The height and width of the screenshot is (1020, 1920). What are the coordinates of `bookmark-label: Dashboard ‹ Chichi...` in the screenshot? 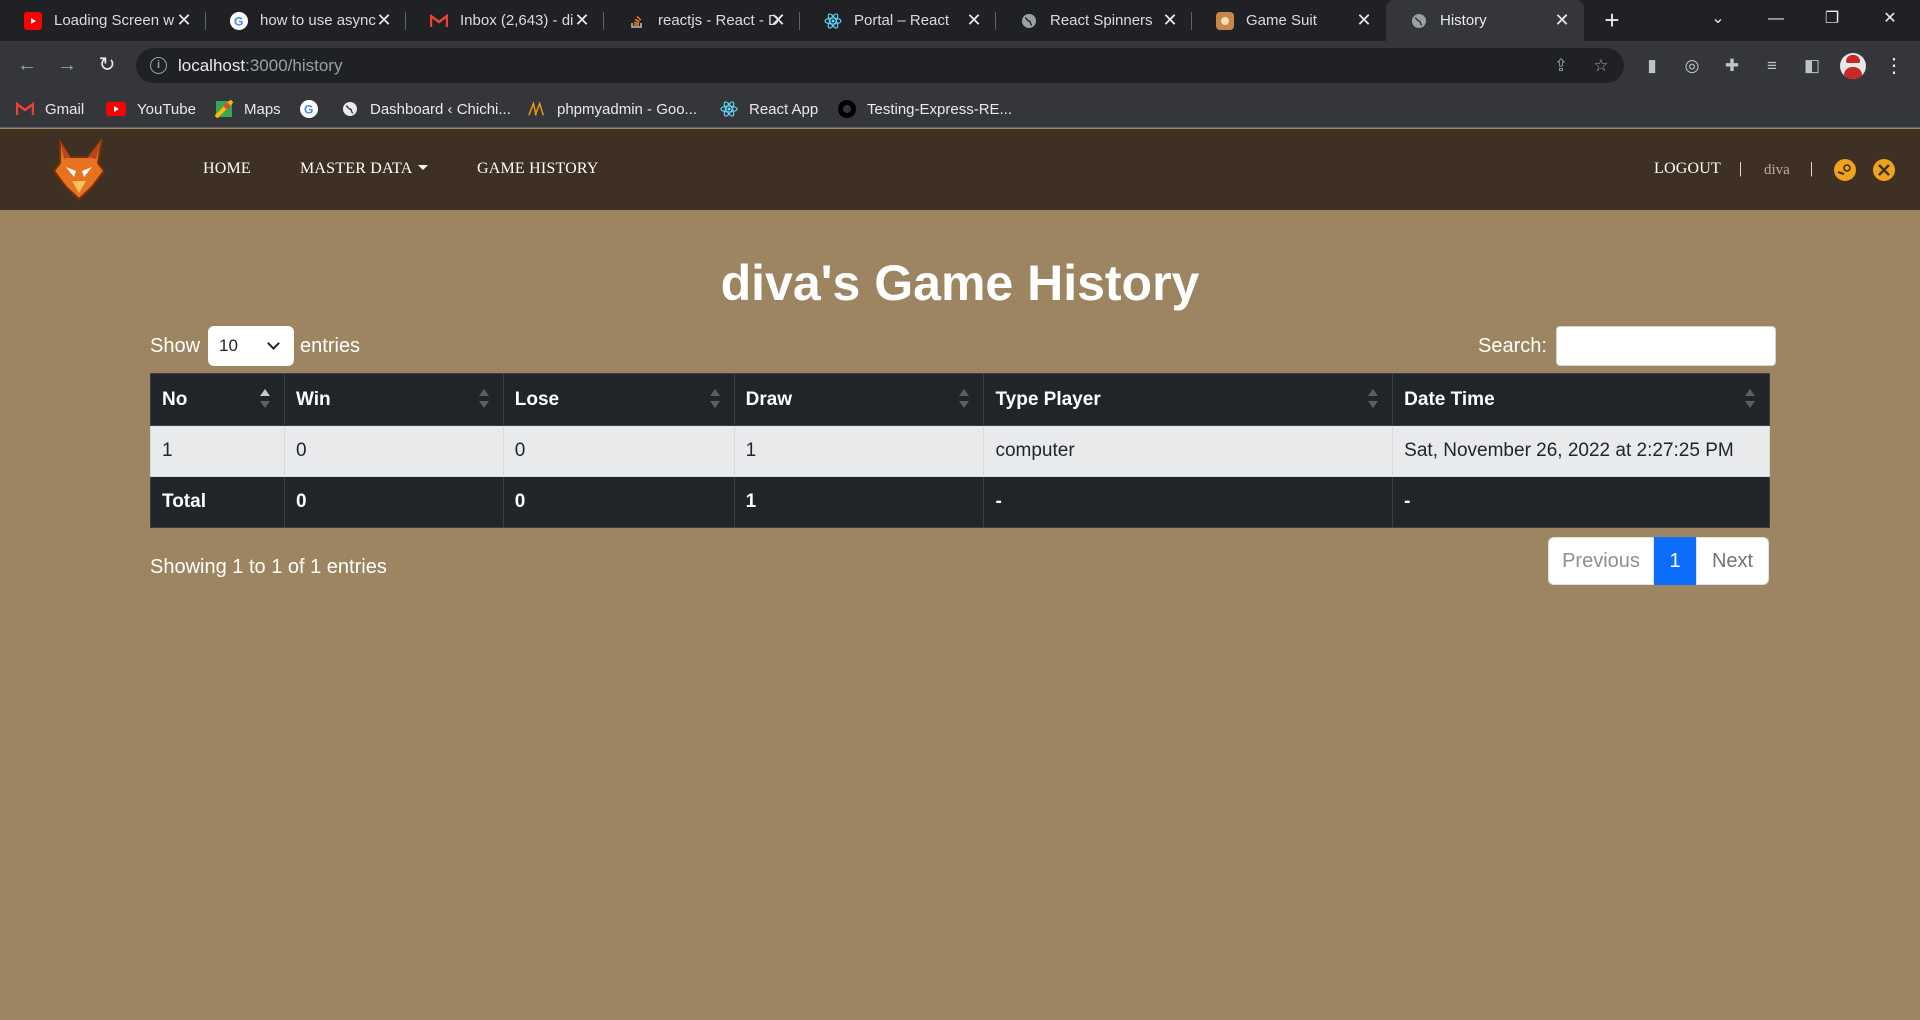 It's located at (440, 109).